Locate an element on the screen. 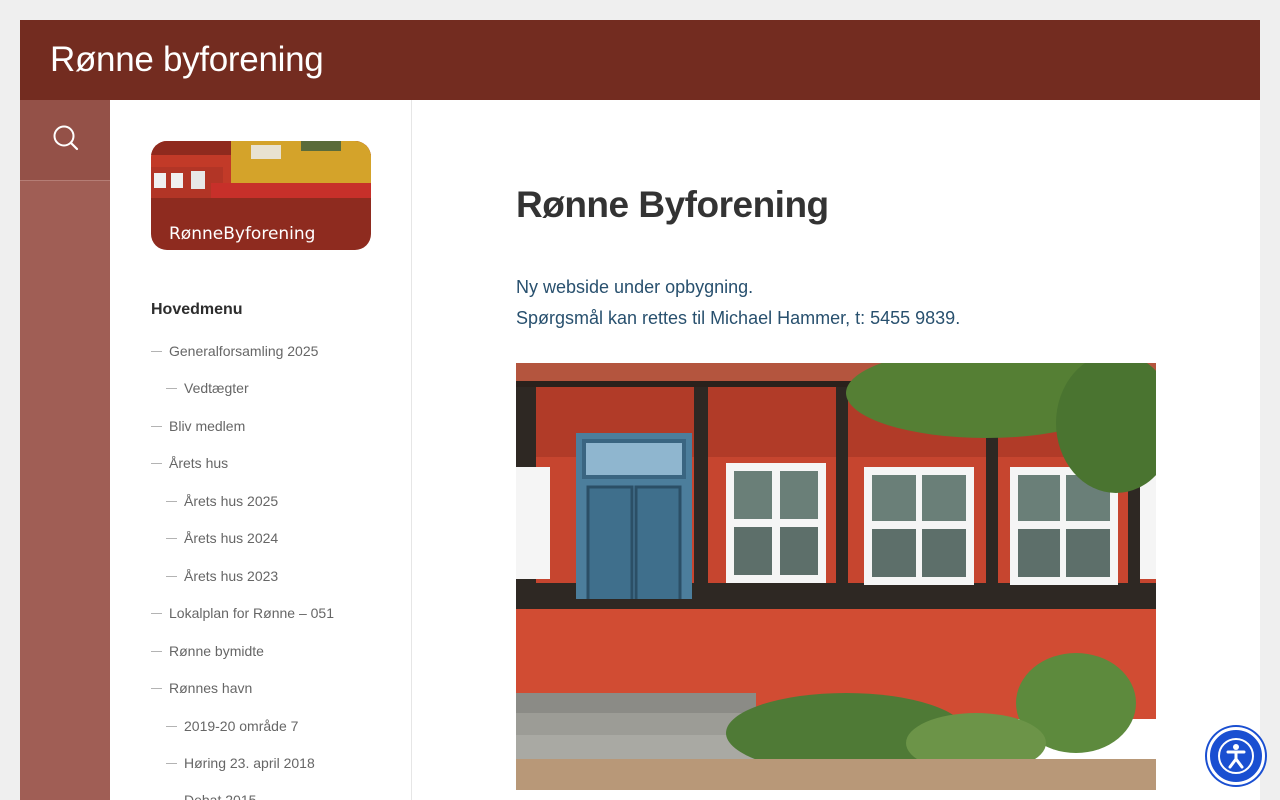 The image size is (1280, 800). menu-item: Årets hus is located at coordinates (189, 463).